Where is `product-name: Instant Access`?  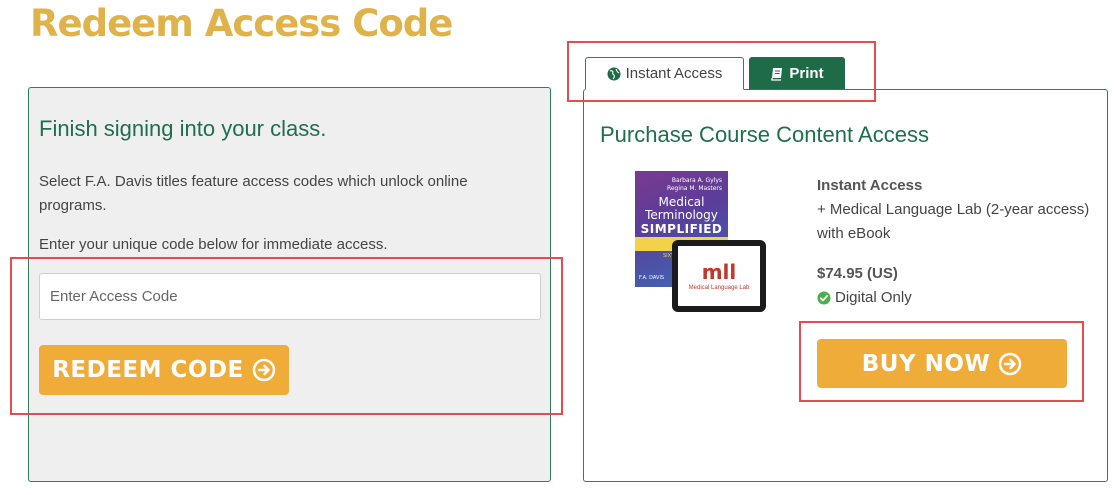
product-name: Instant Access is located at coordinates (870, 185).